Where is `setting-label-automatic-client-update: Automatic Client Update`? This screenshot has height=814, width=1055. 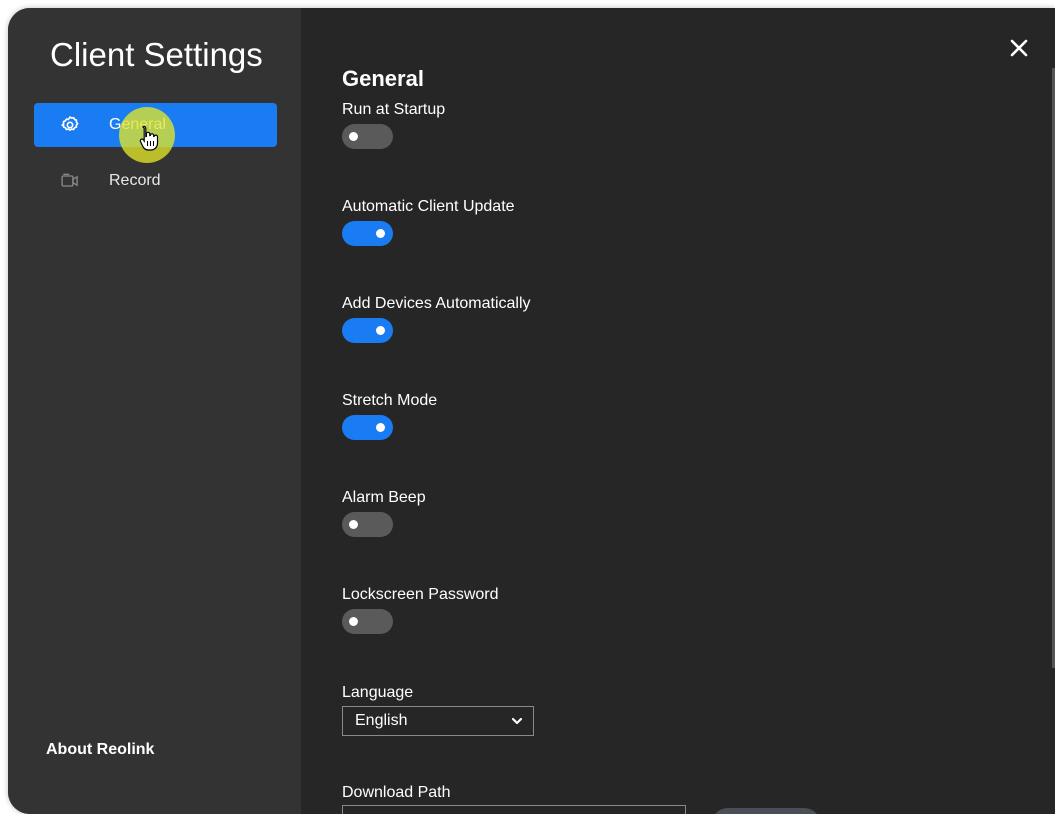 setting-label-automatic-client-update: Automatic Client Update is located at coordinates (428, 206).